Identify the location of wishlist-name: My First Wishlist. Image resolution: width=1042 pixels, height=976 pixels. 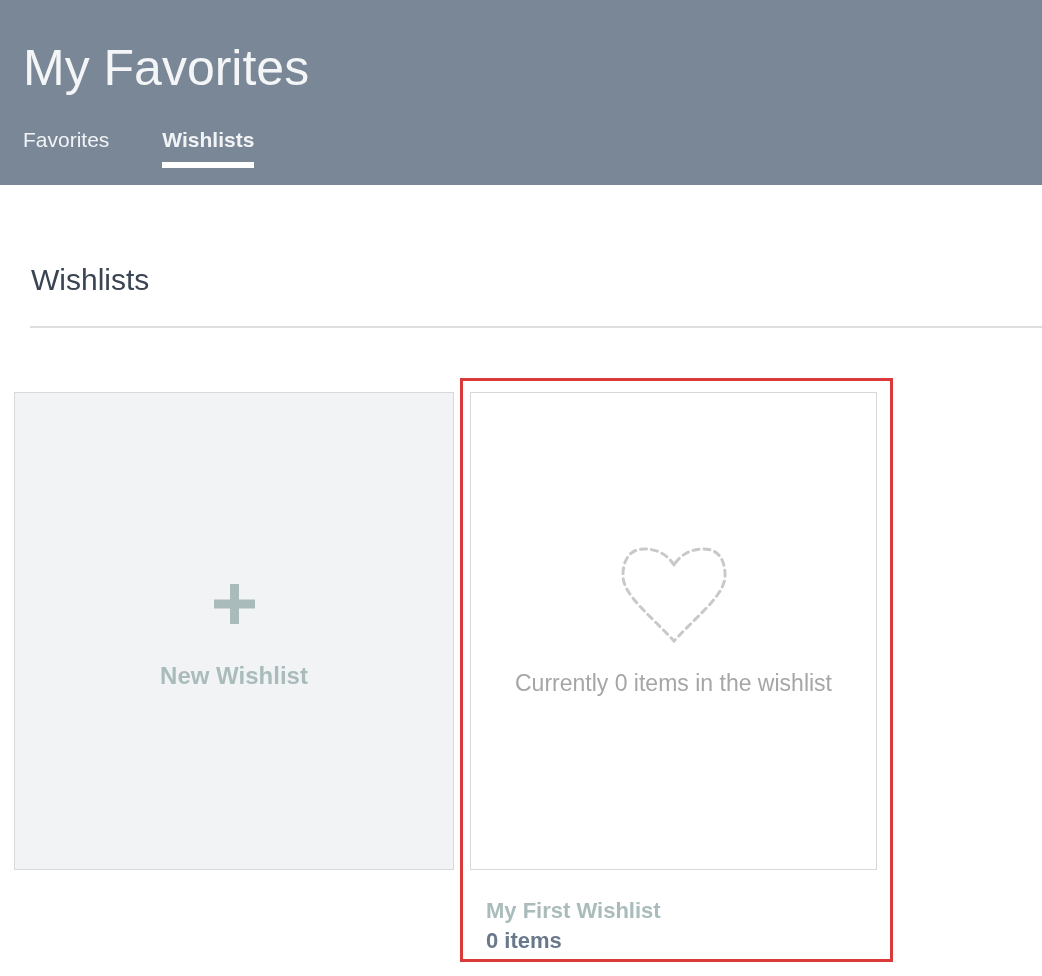
(573, 911).